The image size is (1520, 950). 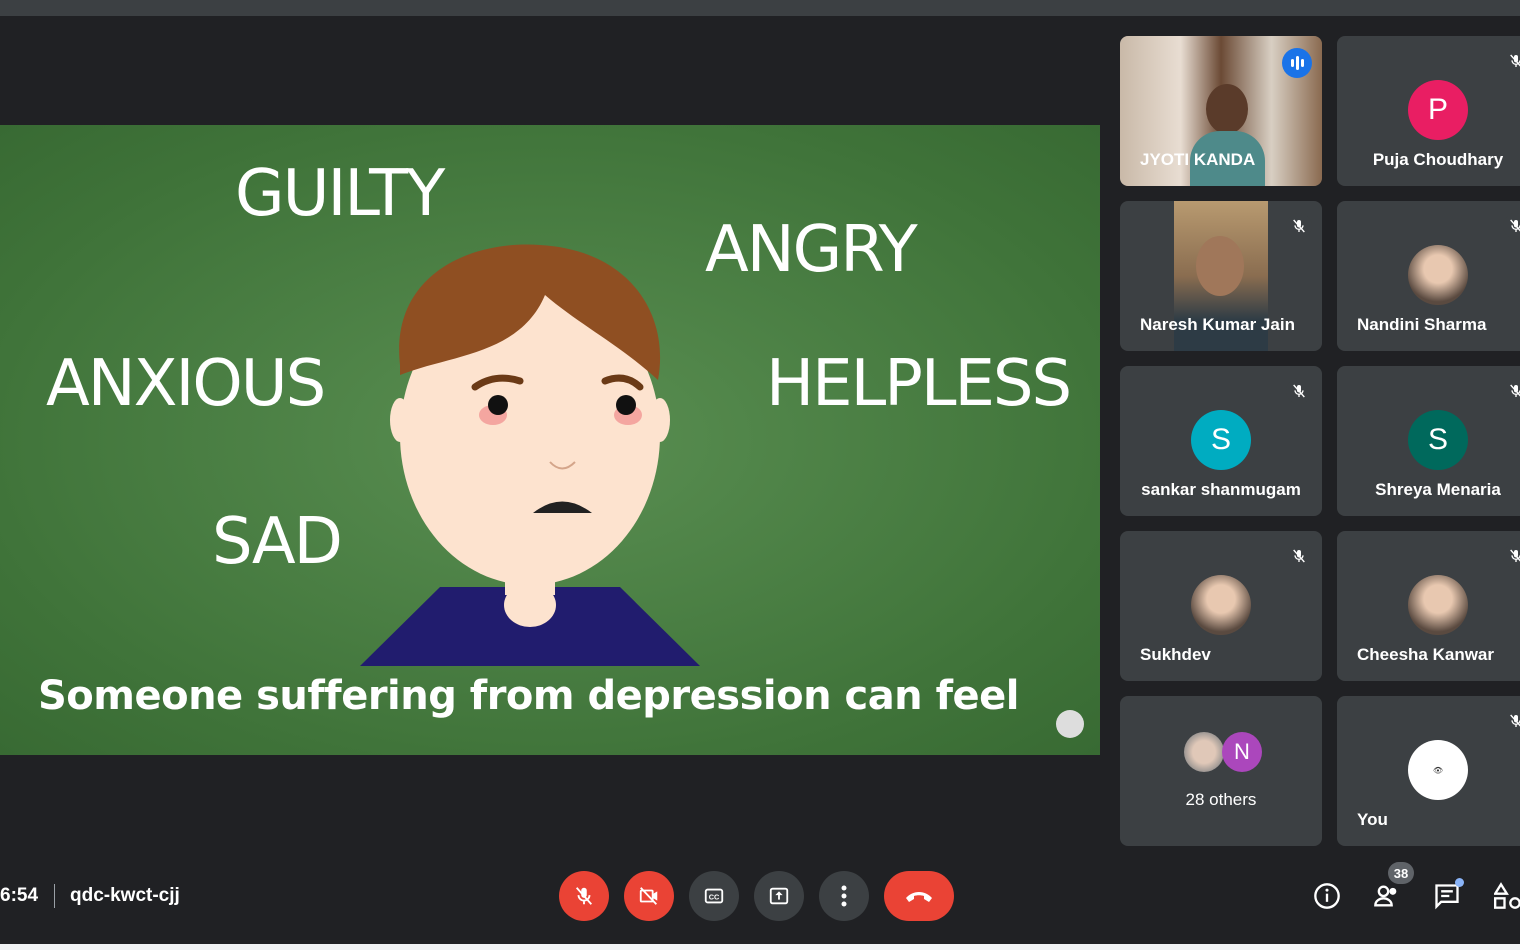 What do you see at coordinates (1385, 896) in the screenshot?
I see `people-icon` at bounding box center [1385, 896].